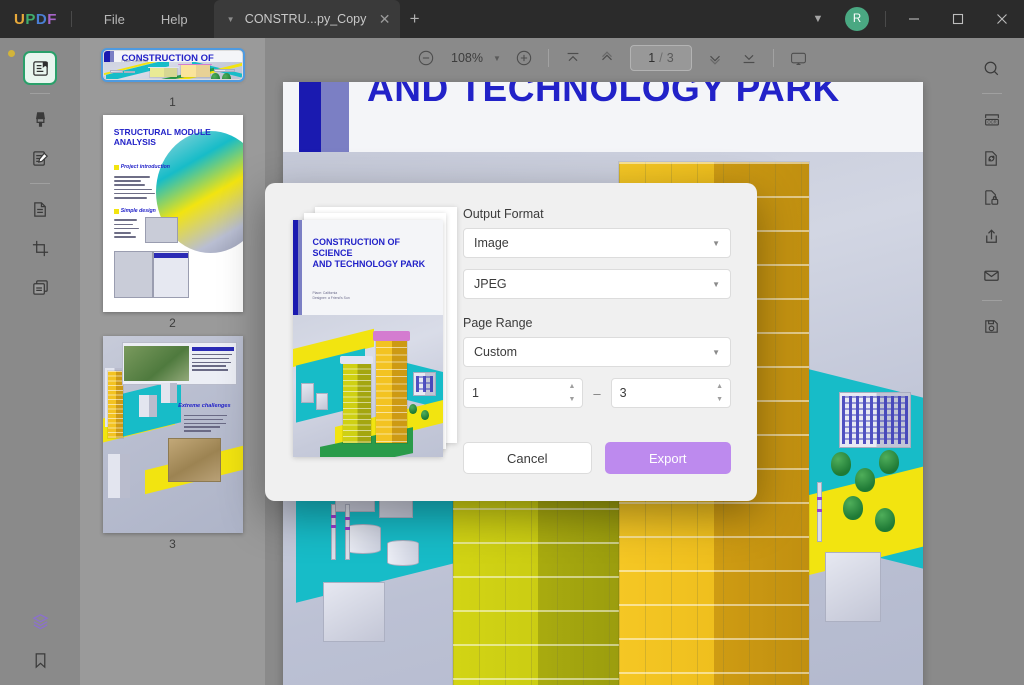 This screenshot has width=1024, height=685. What do you see at coordinates (491, 243) in the screenshot?
I see `output-format-value: Image` at bounding box center [491, 243].